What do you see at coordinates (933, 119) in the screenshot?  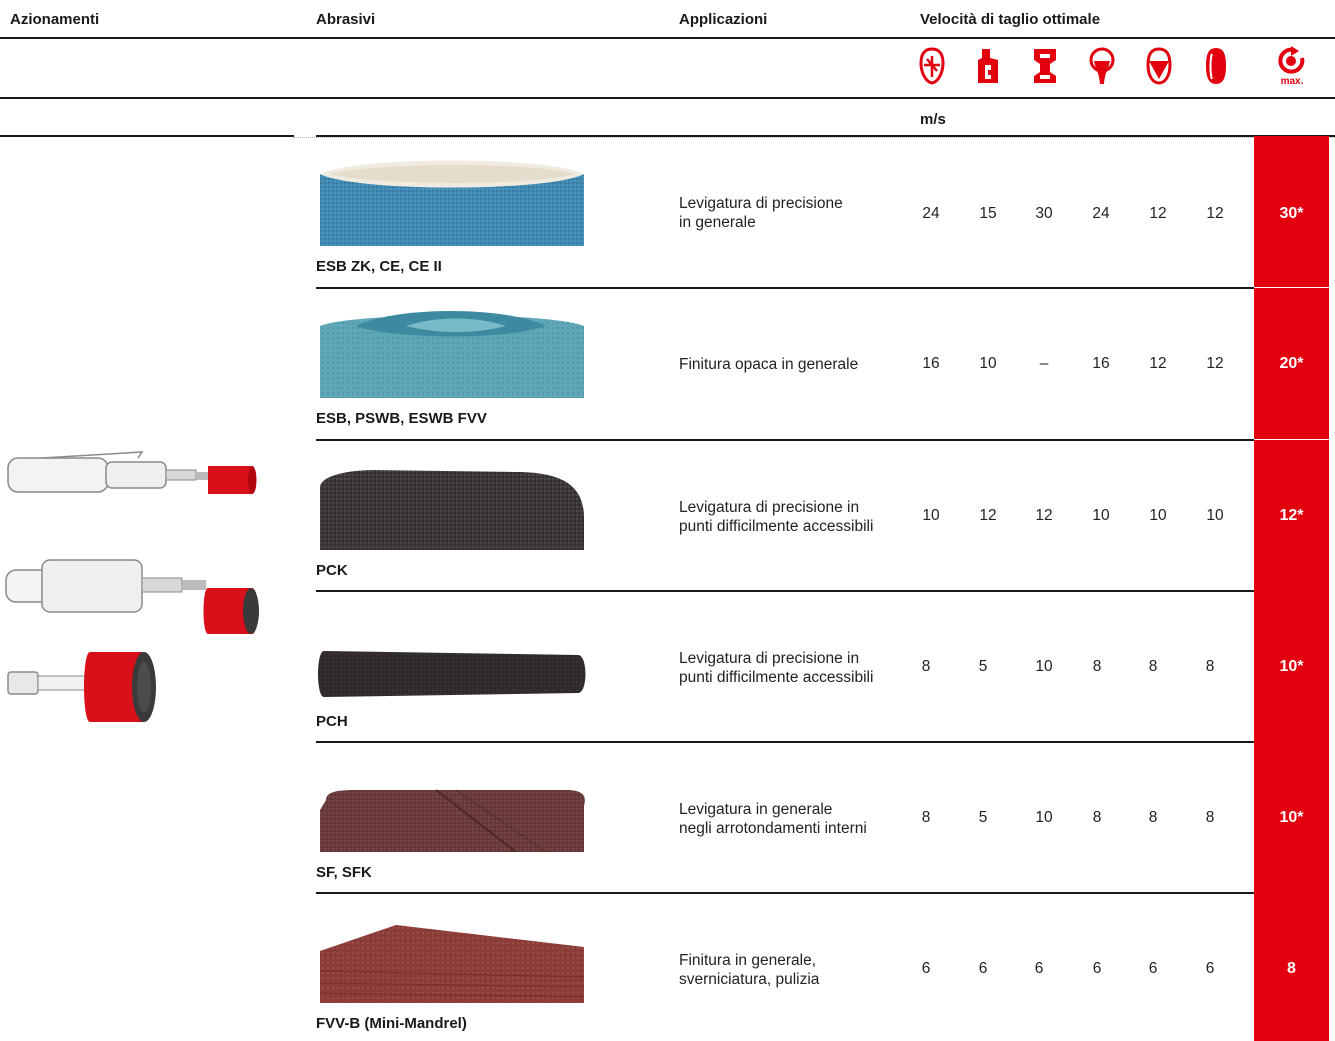 I see `unit-label: m/s` at bounding box center [933, 119].